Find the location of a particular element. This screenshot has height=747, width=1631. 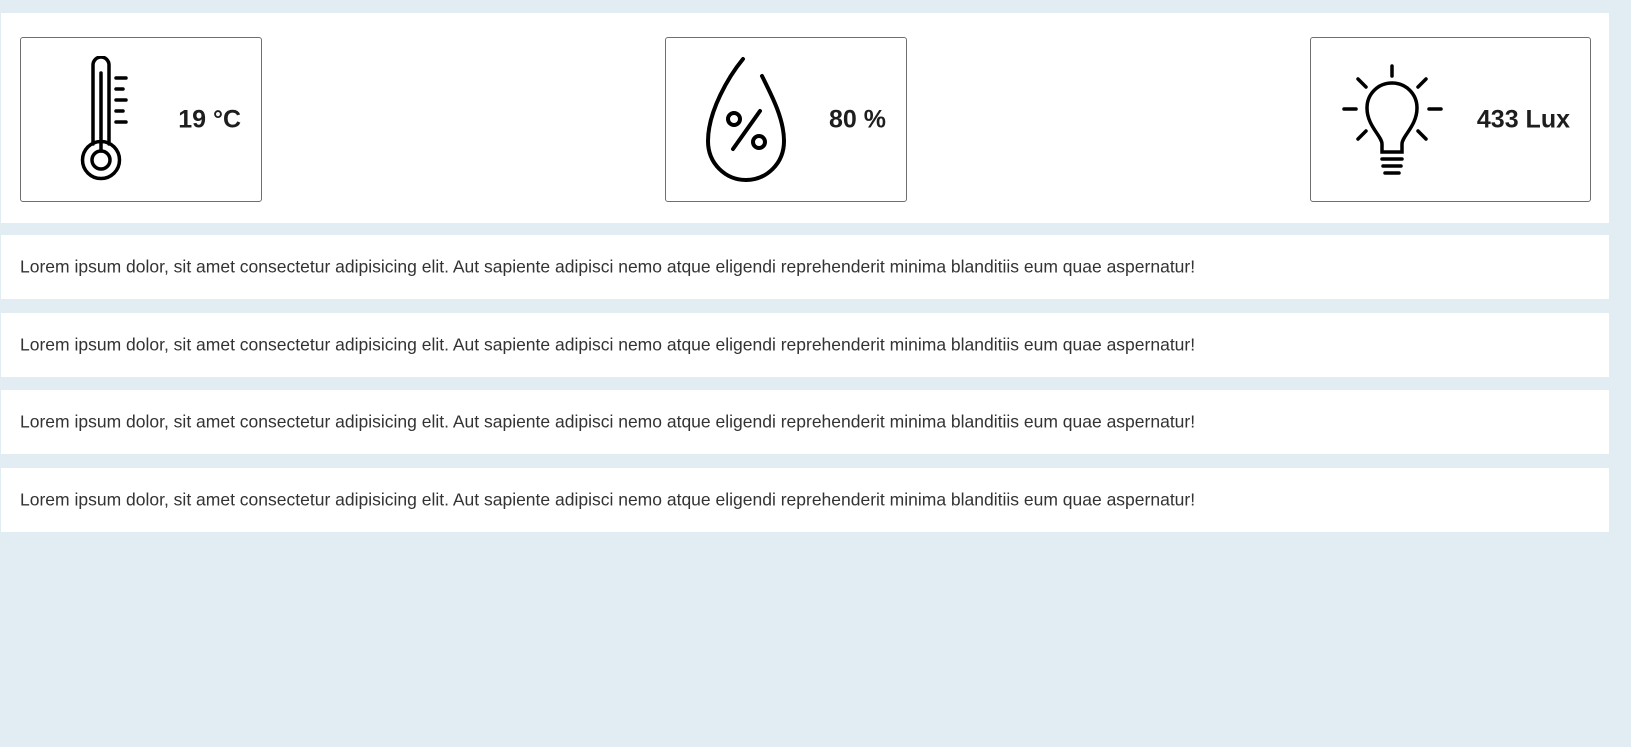

temperature-card: 19 °C is located at coordinates (141, 119).